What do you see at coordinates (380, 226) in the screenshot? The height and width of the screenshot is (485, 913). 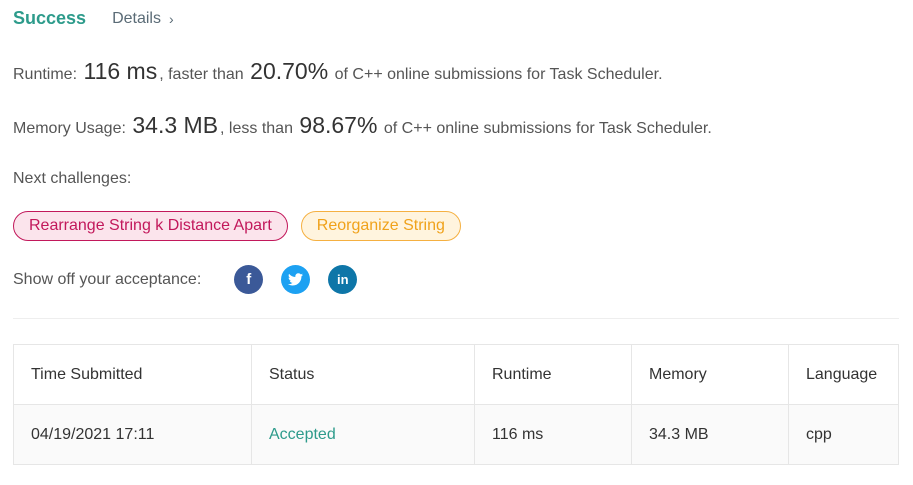 I see `challenge-chip-reorganize-string: Reorganize String` at bounding box center [380, 226].